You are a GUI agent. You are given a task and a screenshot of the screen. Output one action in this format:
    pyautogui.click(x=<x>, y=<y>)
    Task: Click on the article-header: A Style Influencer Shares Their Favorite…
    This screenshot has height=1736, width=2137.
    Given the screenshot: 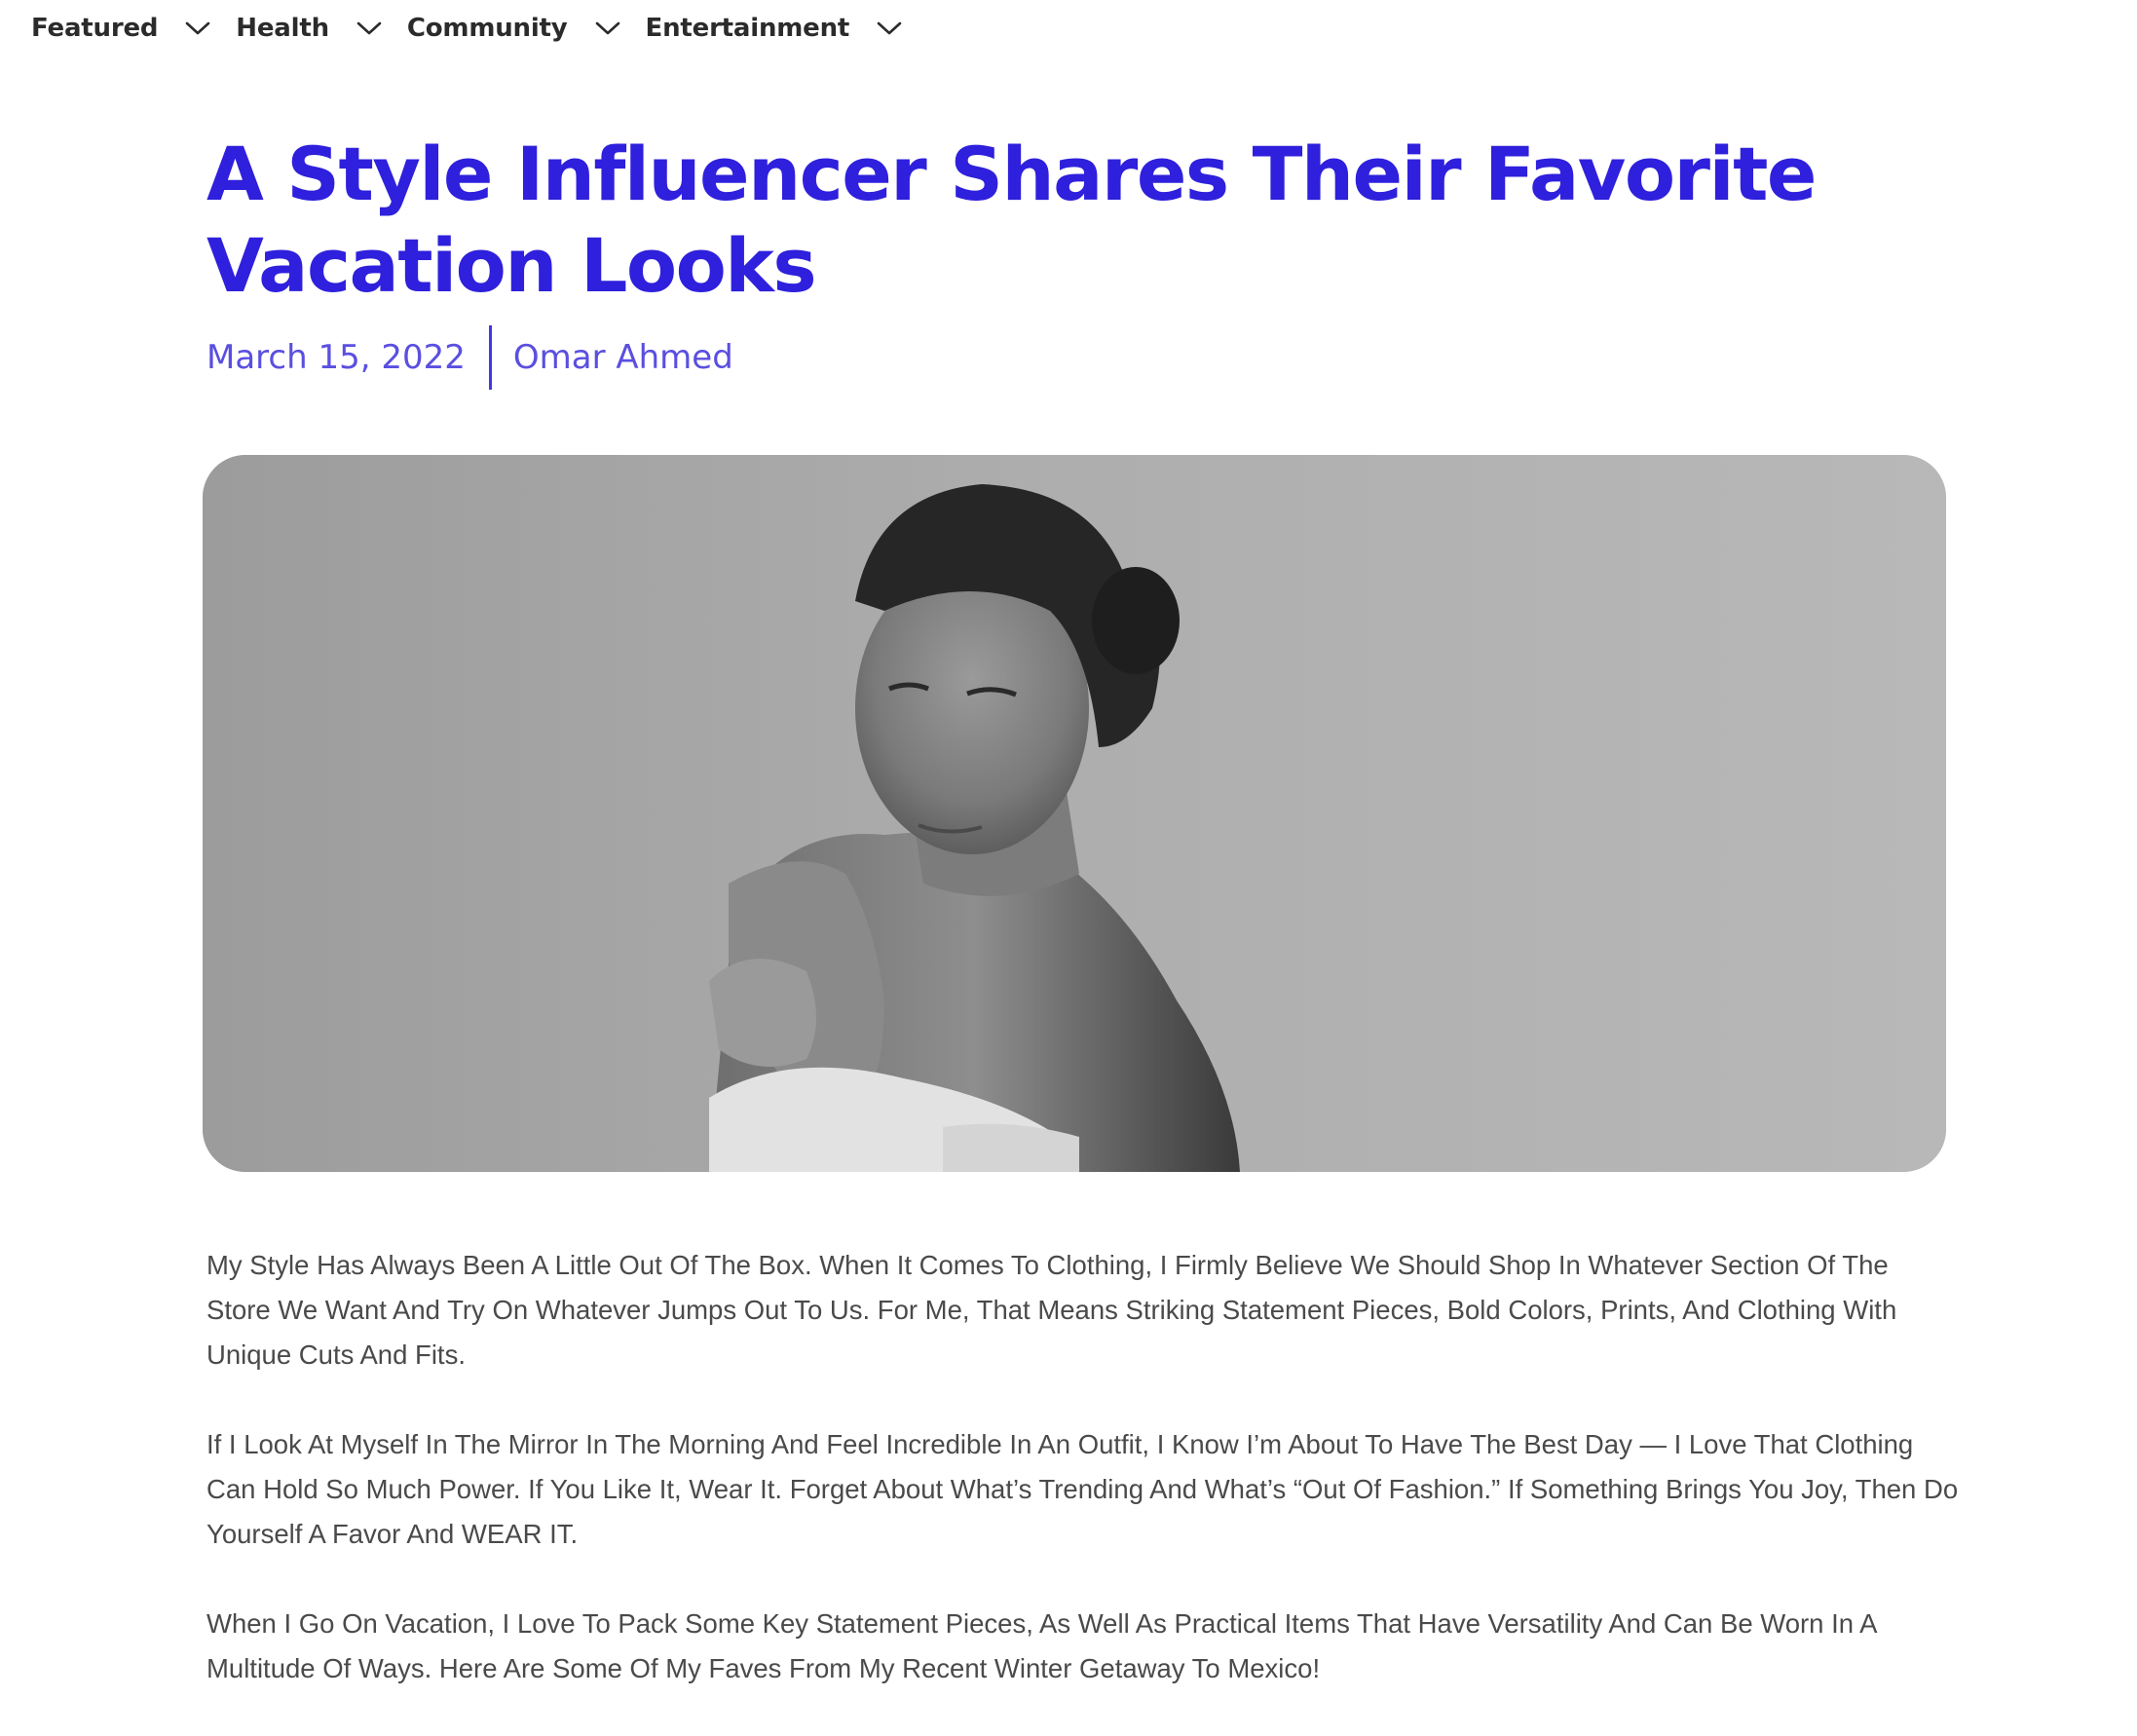 What is the action you would take?
    pyautogui.click(x=1078, y=259)
    